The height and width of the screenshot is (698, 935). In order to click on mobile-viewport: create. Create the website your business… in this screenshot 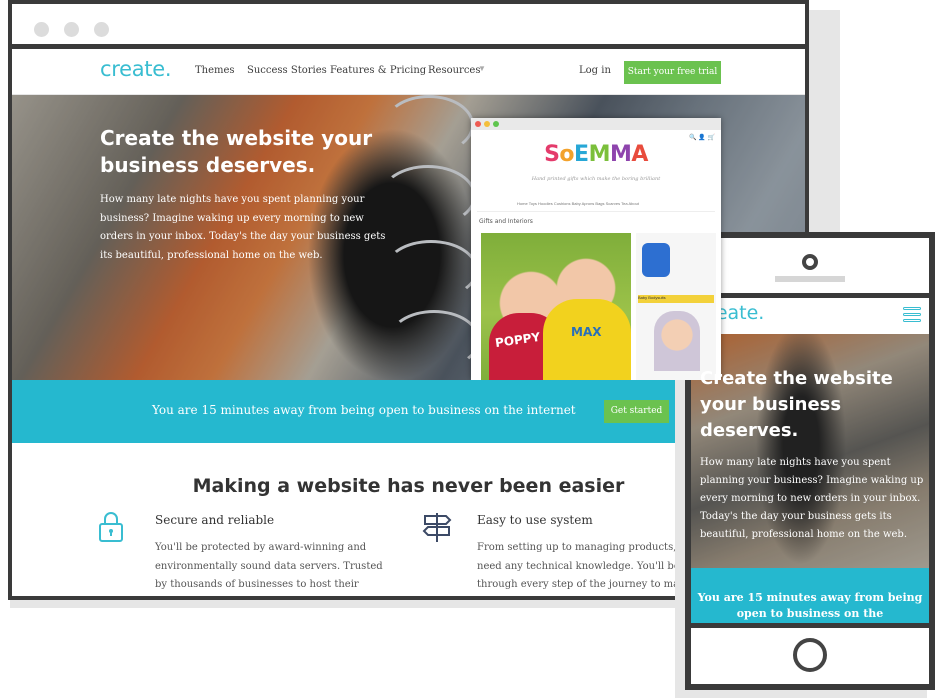, I will do `click(810, 460)`.